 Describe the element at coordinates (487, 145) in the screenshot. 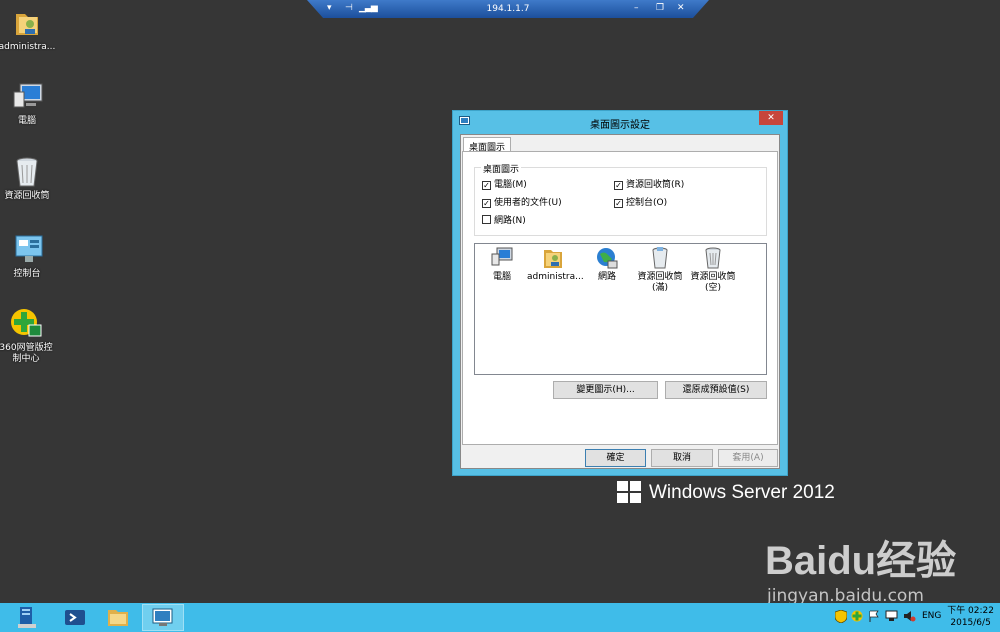

I see `tab-desktop-icons: 桌面圖示` at that location.